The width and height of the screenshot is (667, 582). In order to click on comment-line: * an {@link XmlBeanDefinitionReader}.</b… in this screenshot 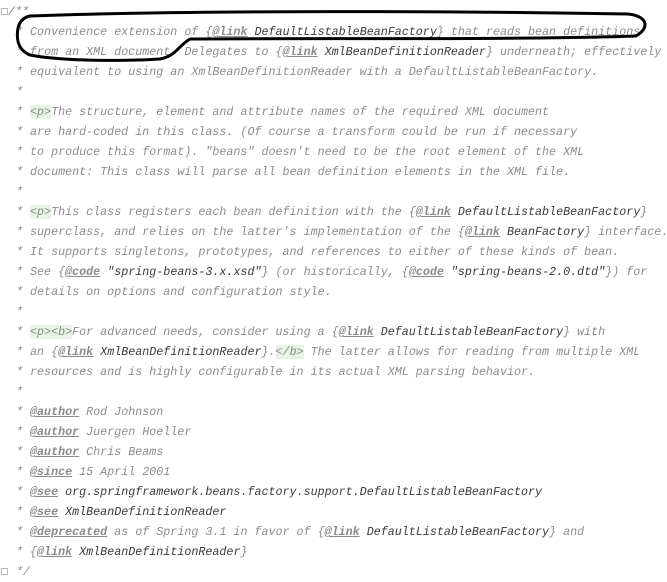, I will do `click(333, 352)`.